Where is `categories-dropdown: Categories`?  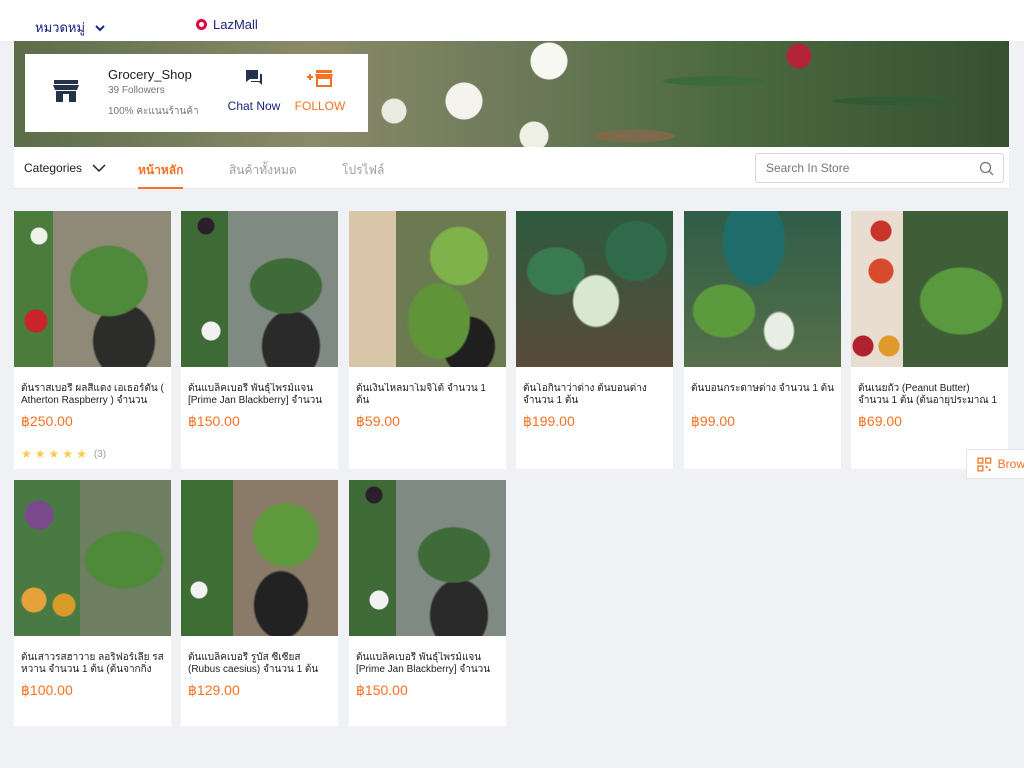
categories-dropdown: Categories is located at coordinates (65, 168).